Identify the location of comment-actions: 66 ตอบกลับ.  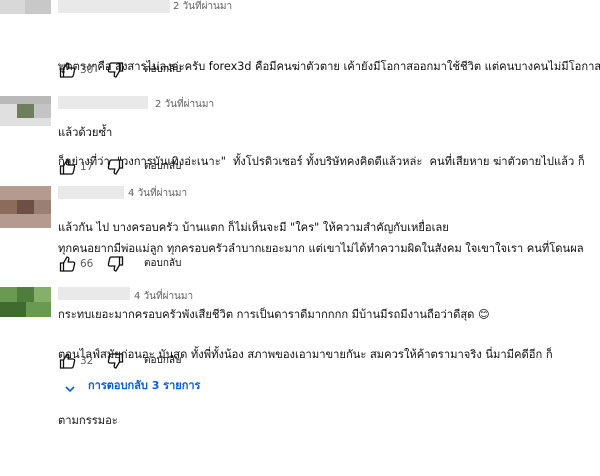
(158, 264).